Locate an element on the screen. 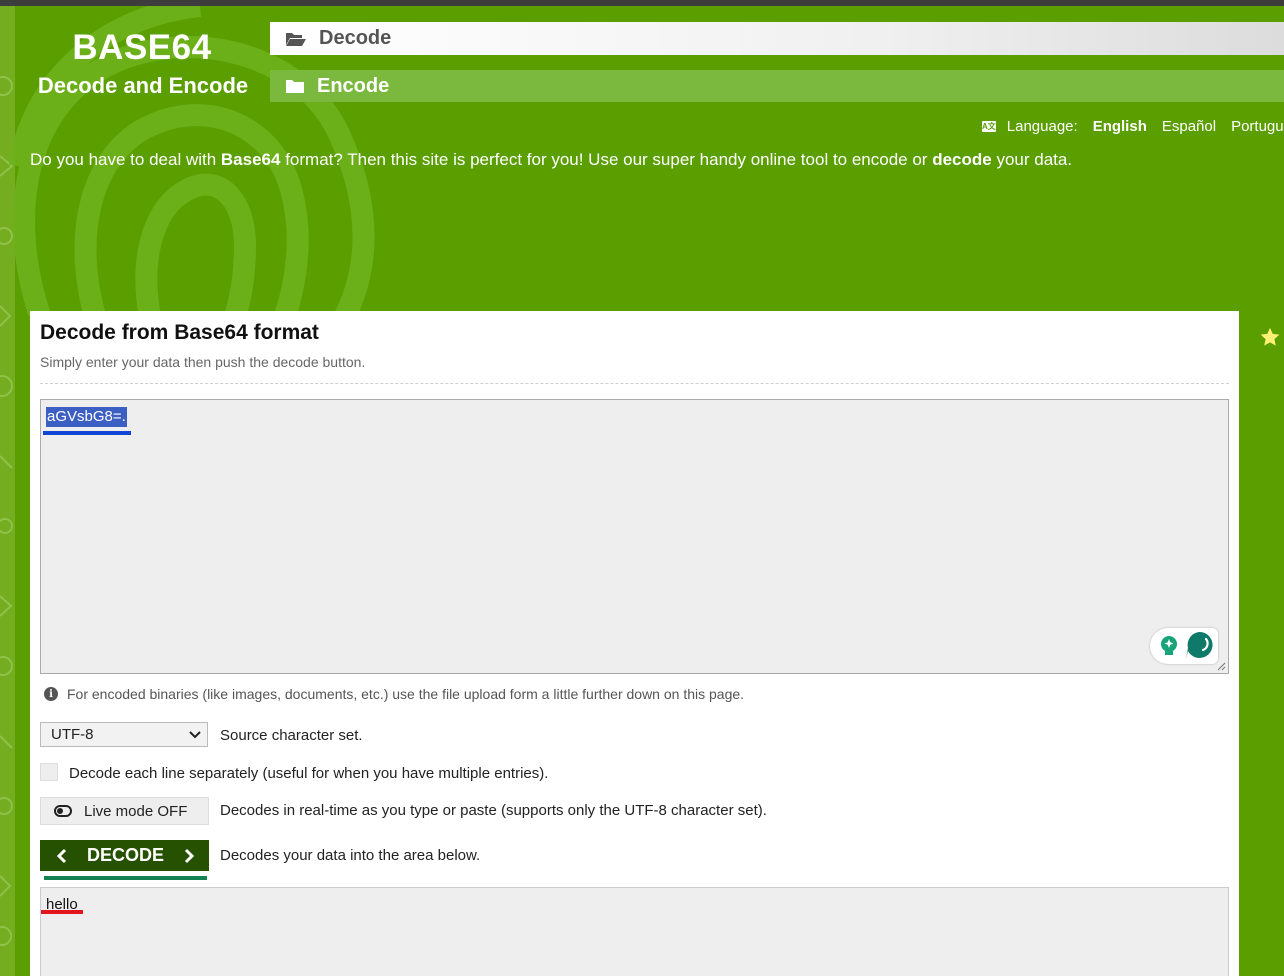  browser-top-bar is located at coordinates (642, 3).